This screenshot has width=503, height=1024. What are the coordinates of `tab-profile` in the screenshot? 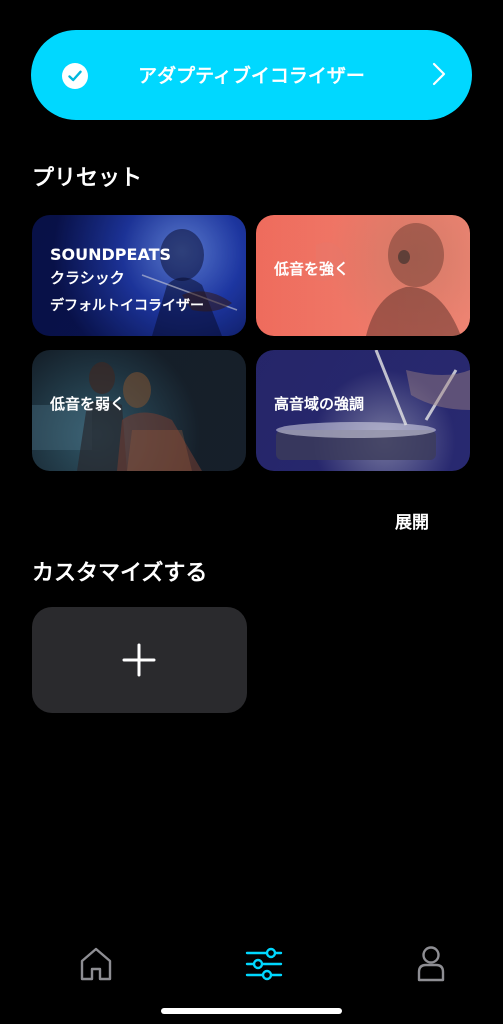 It's located at (431, 966).